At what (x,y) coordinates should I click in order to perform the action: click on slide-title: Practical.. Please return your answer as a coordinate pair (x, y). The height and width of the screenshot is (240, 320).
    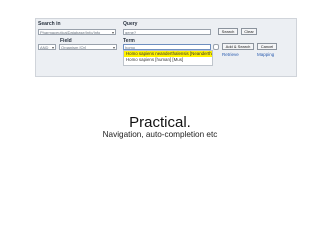
    Looking at the image, I should click on (160, 122).